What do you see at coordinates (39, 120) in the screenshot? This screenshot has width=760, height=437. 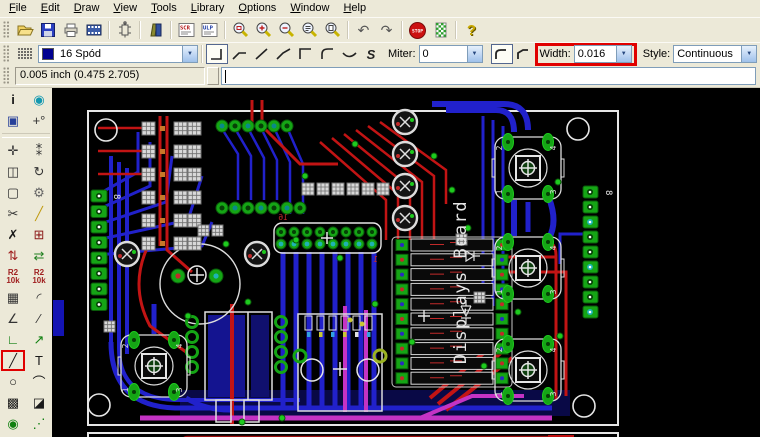 I see `mark-tool: +°` at bounding box center [39, 120].